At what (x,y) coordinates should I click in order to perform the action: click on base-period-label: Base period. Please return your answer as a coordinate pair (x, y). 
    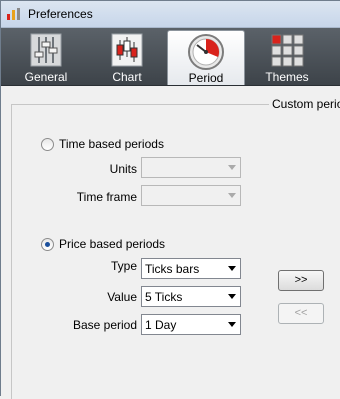
    Looking at the image, I should click on (104, 325).